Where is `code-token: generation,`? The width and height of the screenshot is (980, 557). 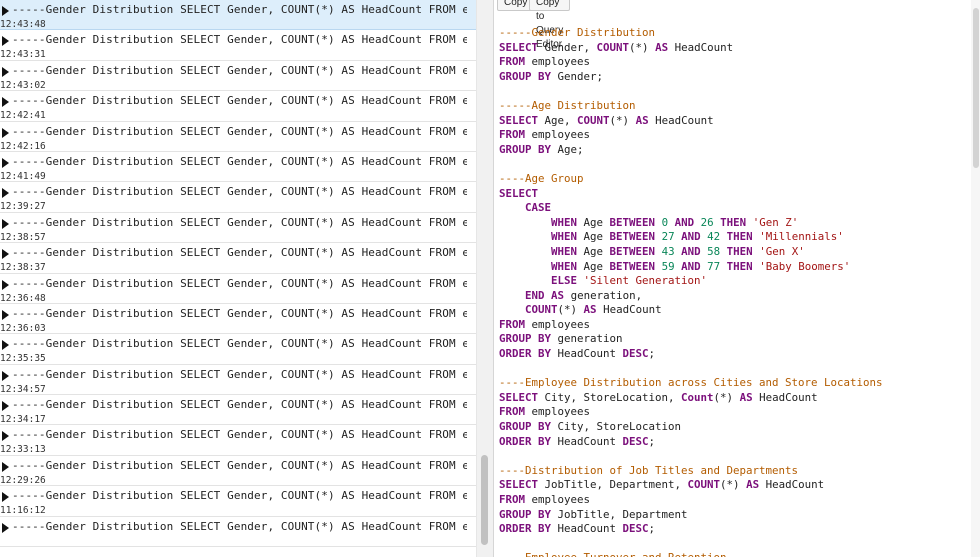 code-token: generation, is located at coordinates (603, 295).